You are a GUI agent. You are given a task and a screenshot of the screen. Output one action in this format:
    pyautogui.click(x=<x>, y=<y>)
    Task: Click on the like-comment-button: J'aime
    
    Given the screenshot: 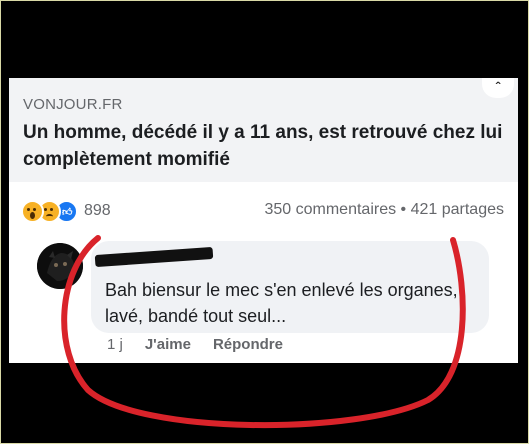 What is the action you would take?
    pyautogui.click(x=168, y=344)
    